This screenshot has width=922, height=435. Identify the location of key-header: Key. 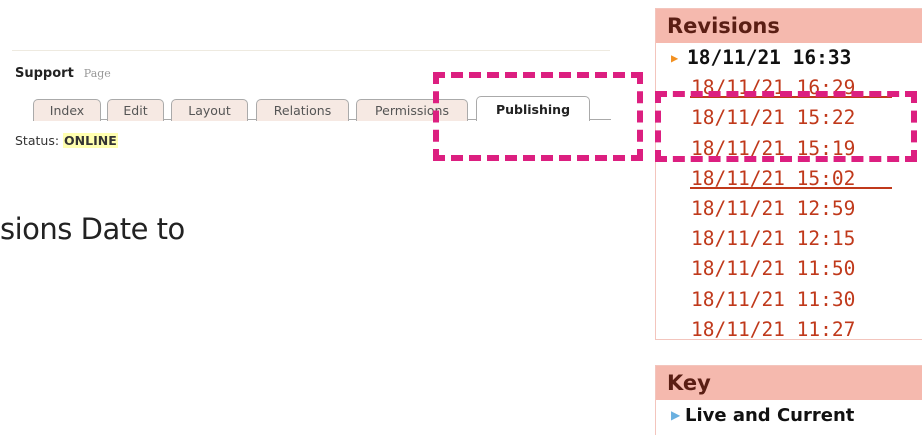
(789, 383).